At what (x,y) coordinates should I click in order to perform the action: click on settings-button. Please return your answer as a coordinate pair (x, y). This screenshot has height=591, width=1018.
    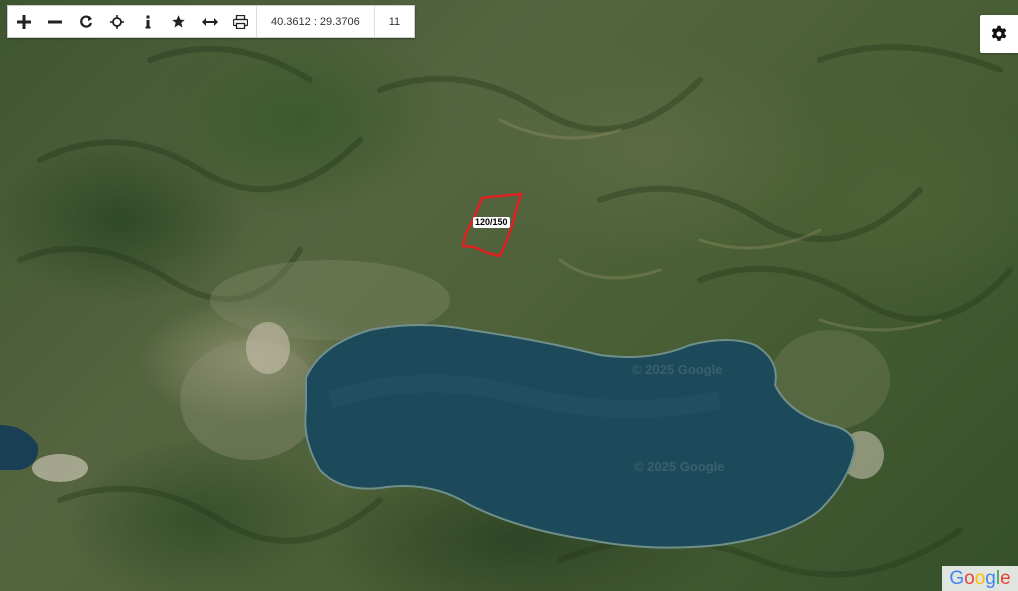
    Looking at the image, I should click on (999, 34).